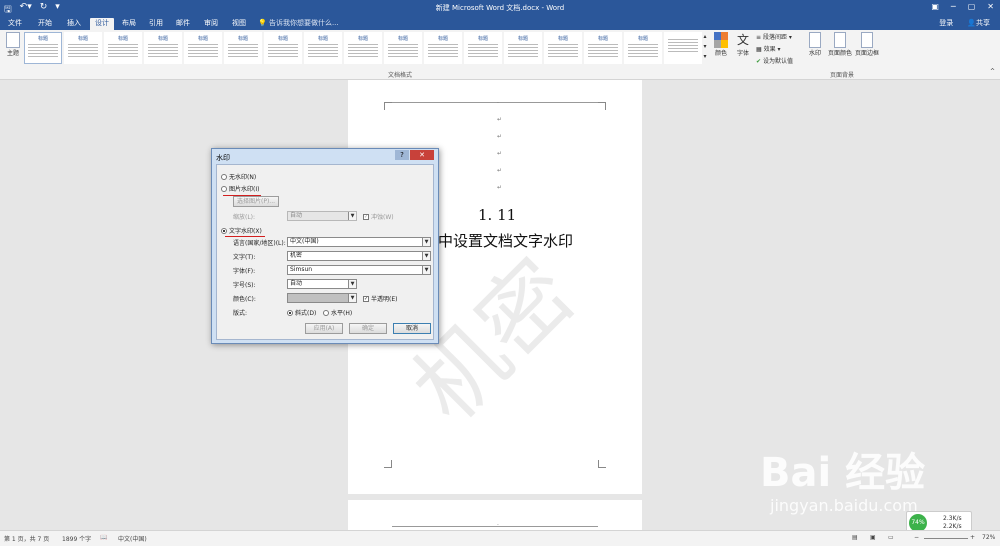 The image size is (1000, 546). I want to click on page-count: 第 1 页，共 7 页, so click(26, 538).